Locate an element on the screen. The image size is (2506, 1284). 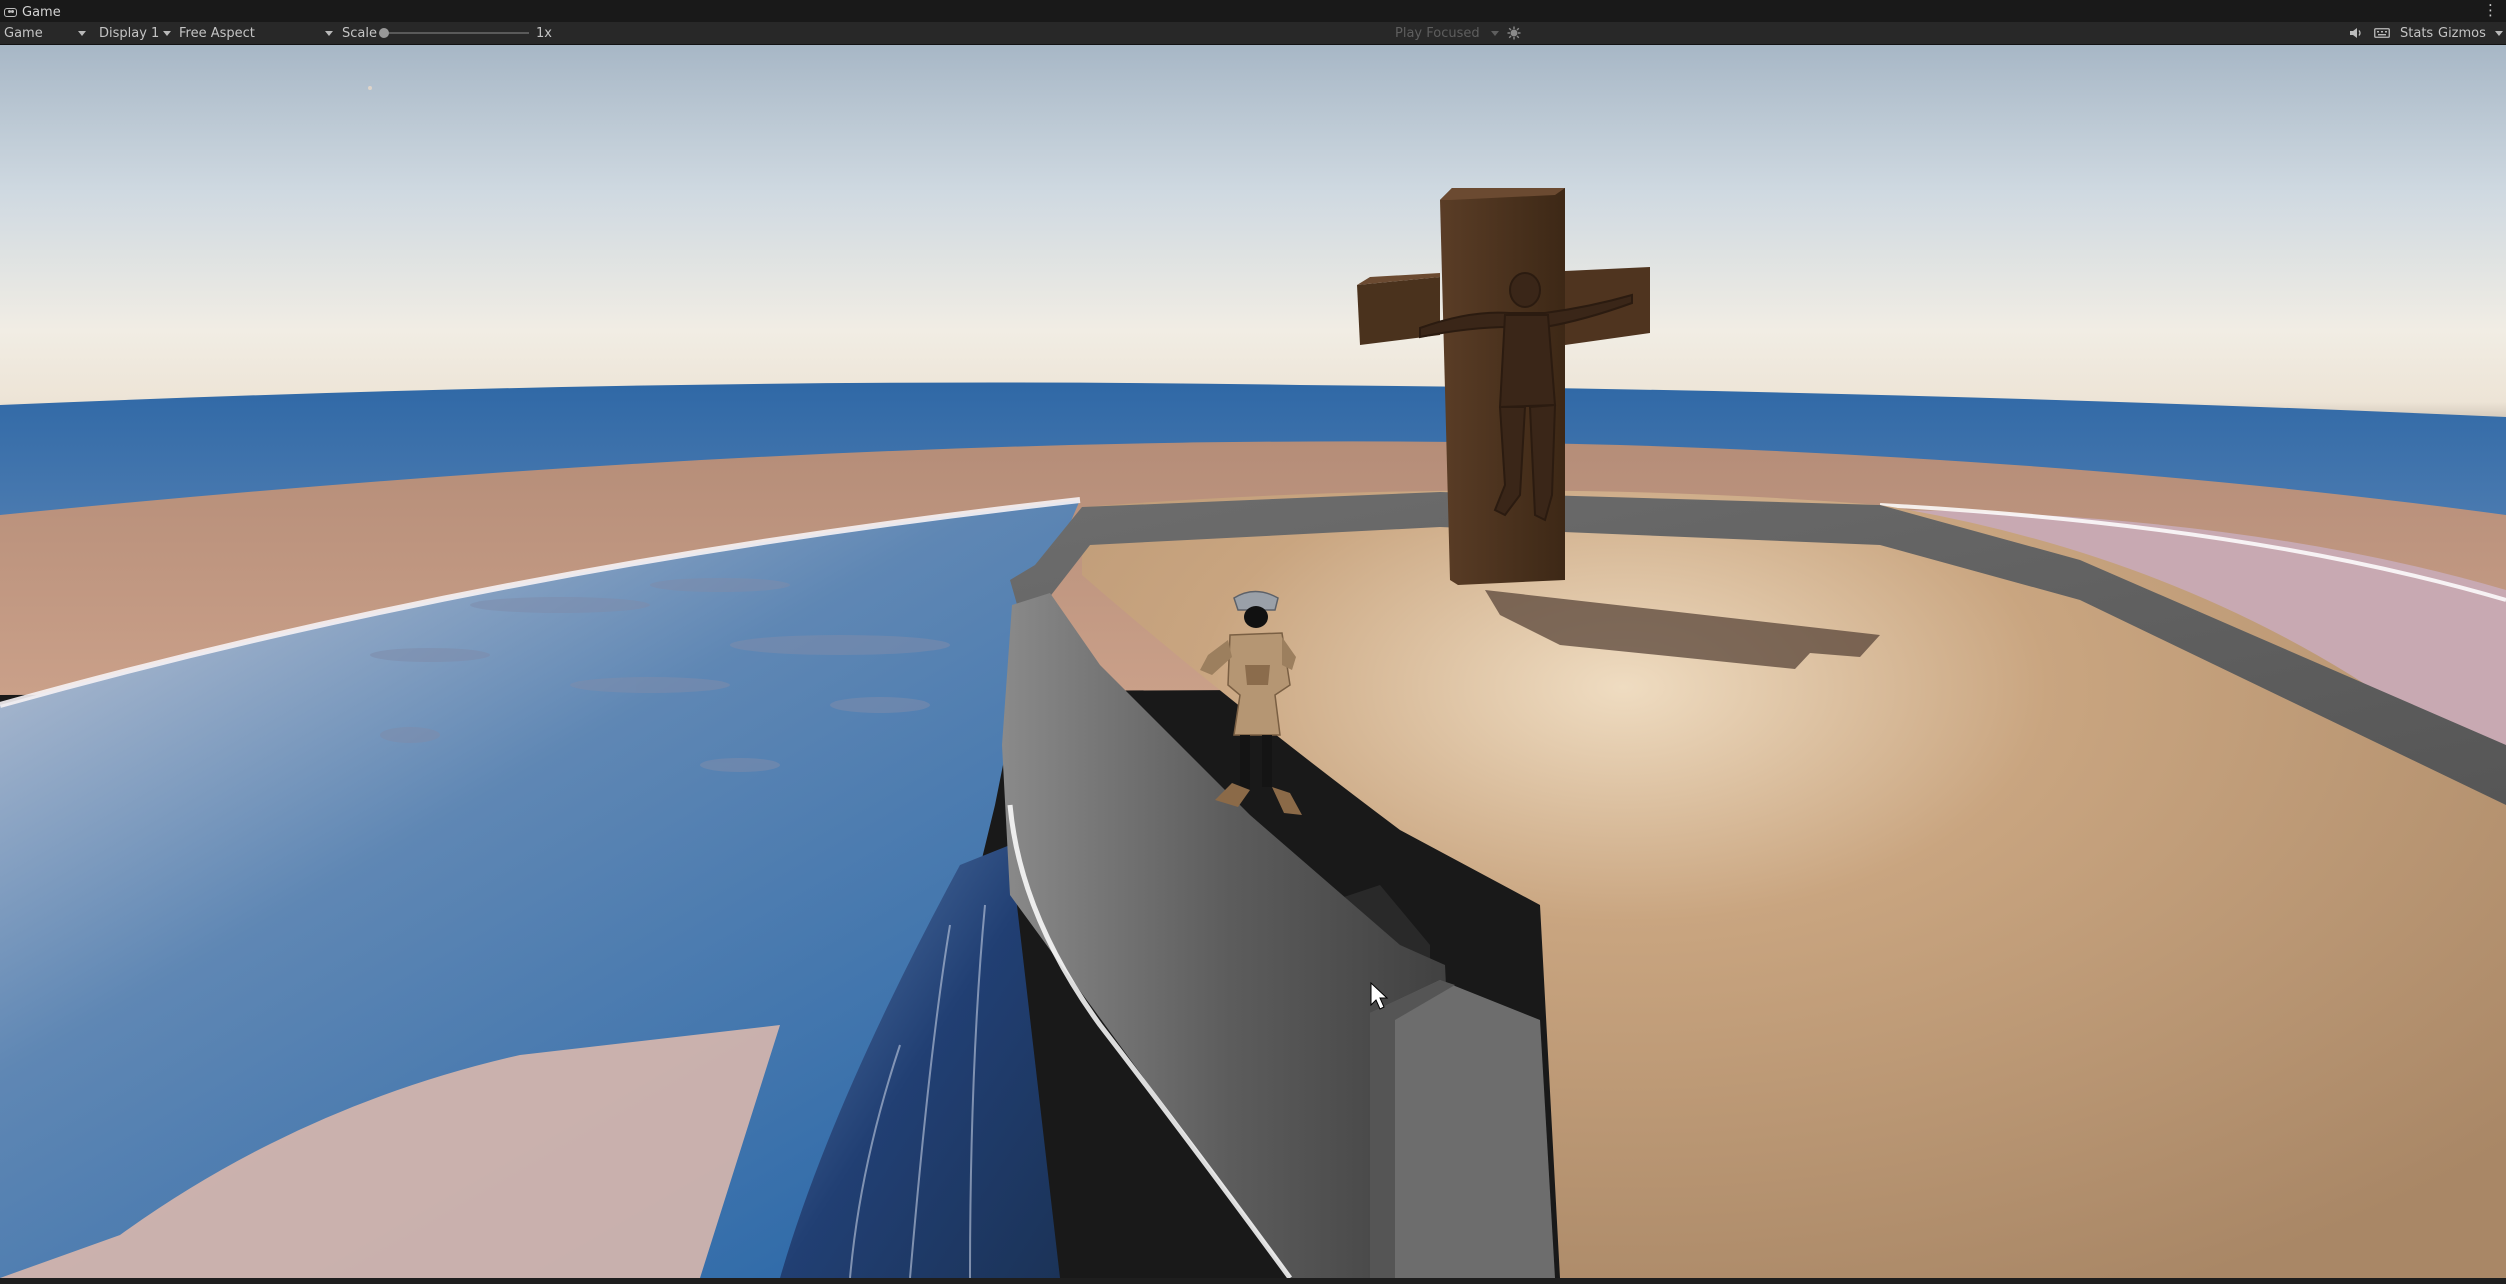
play-mode-label: Play Focused is located at coordinates (1437, 33).